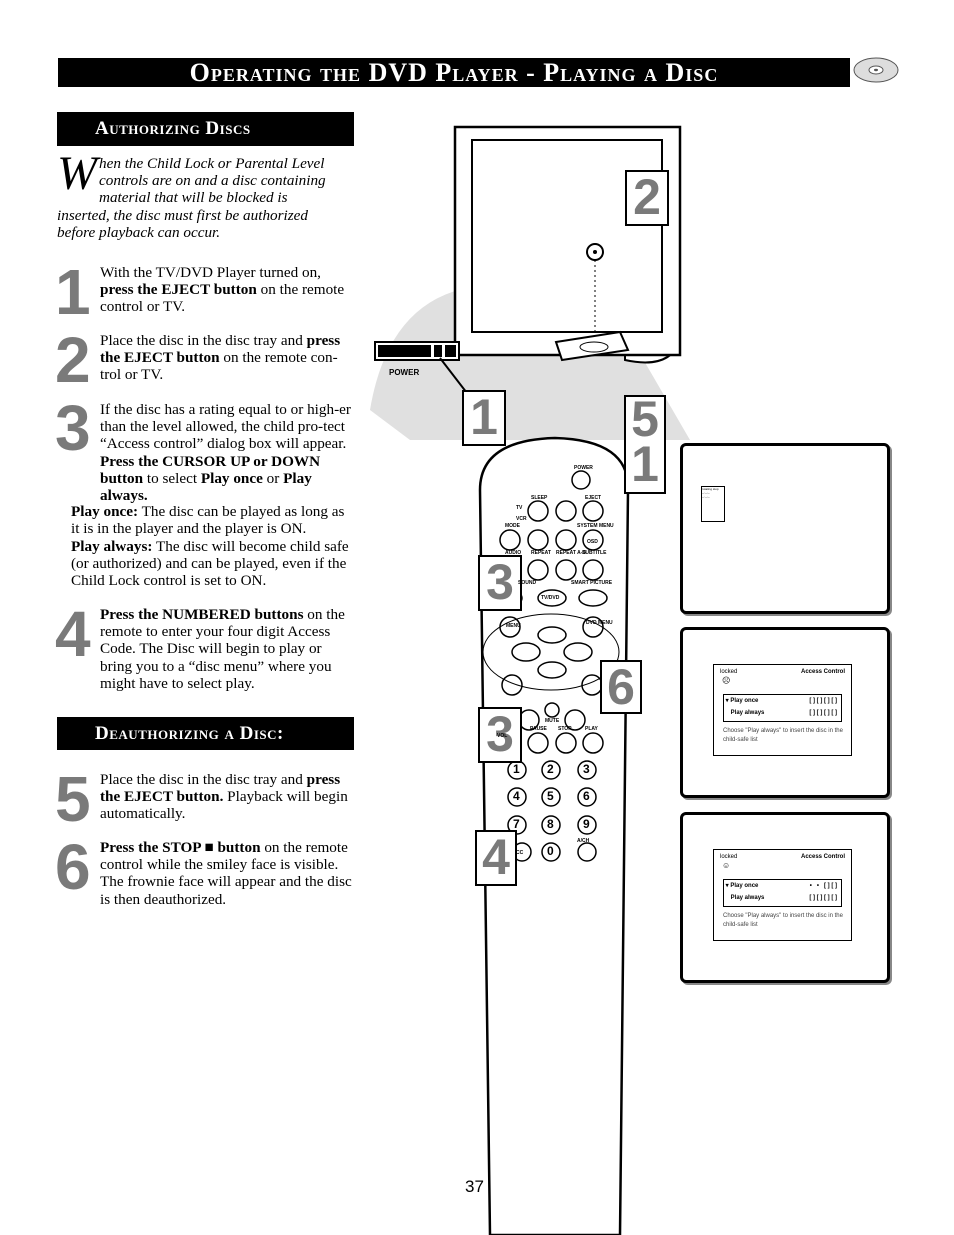 The image size is (954, 1235). What do you see at coordinates (538, 570) in the screenshot?
I see `repeat-button` at bounding box center [538, 570].